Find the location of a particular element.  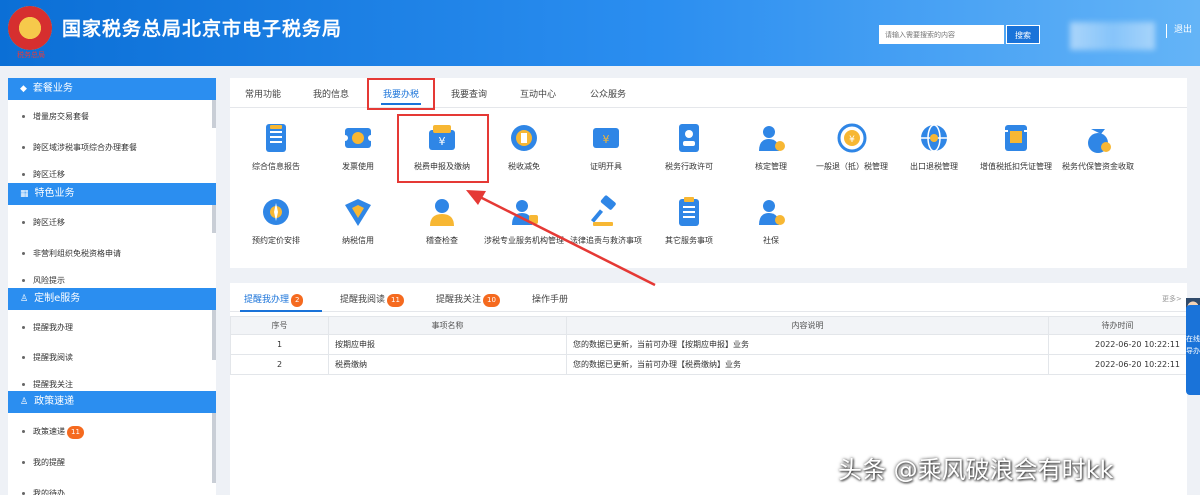

func-agency: 涉税专业服务机构管理 is located at coordinates (524, 220).